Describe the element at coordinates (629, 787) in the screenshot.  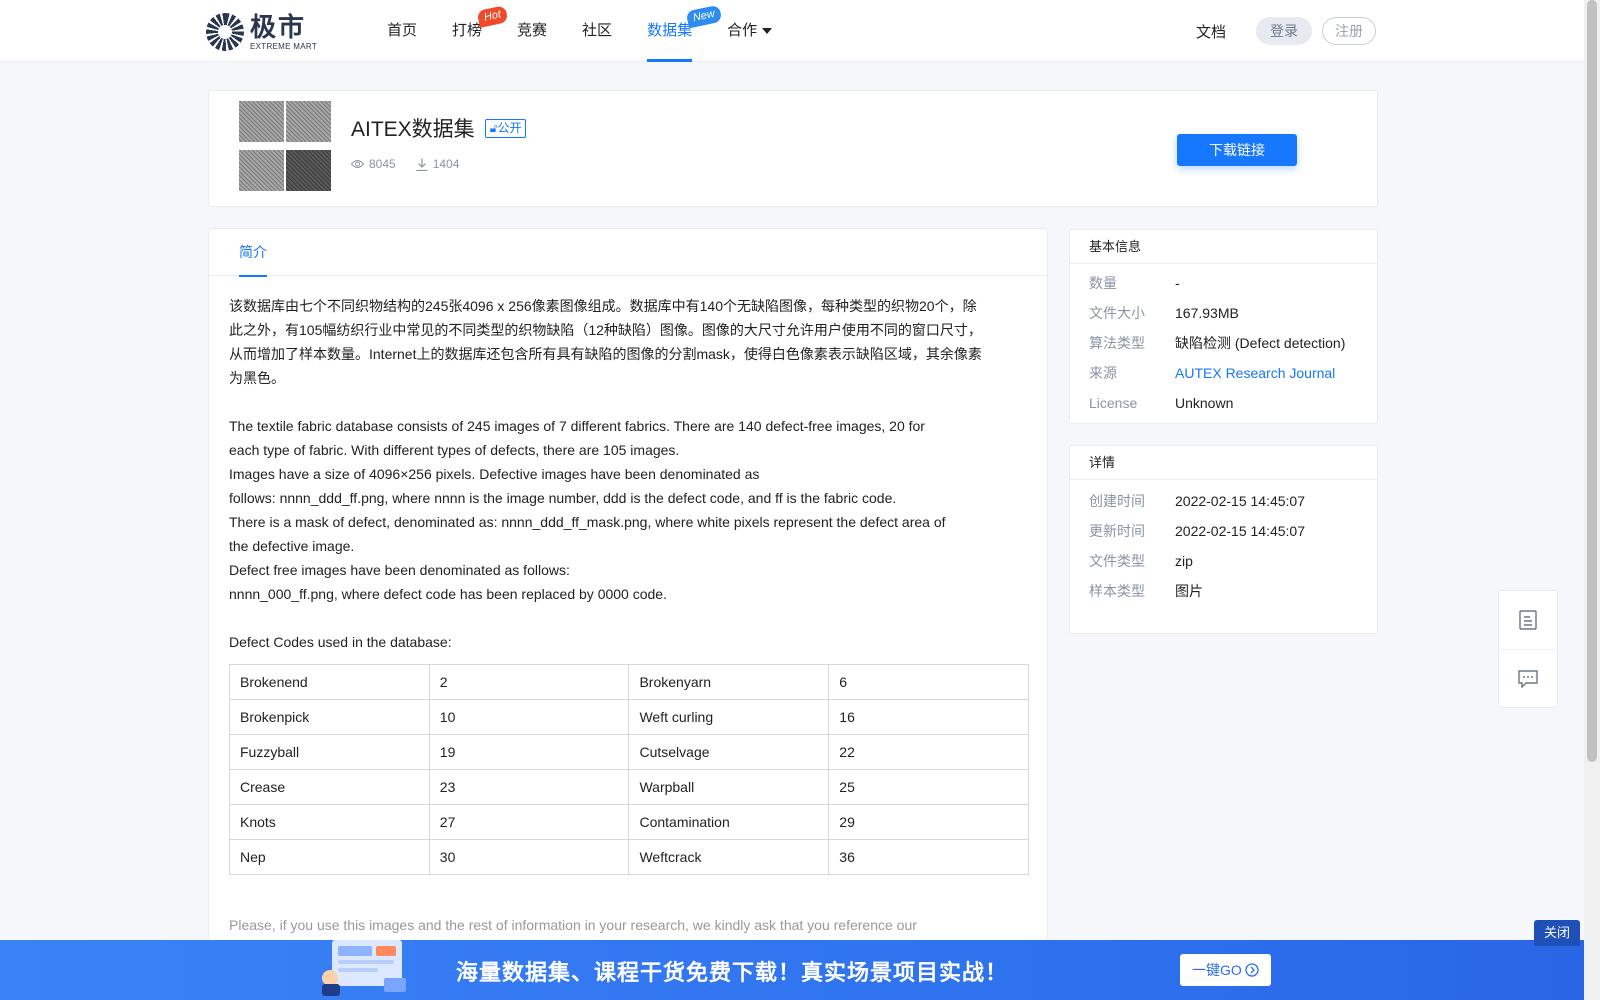
I see `table-row: Crease 23 Warpball 25` at that location.